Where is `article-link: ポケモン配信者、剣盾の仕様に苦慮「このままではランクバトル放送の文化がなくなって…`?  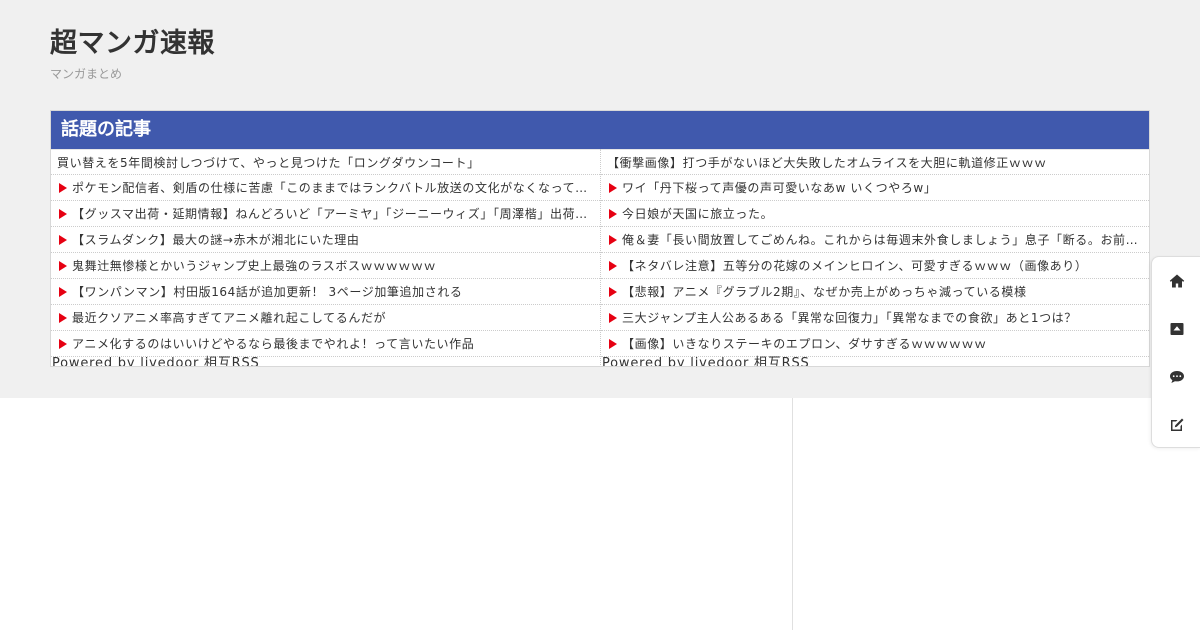
article-link: ポケモン配信者、剣盾の仕様に苦慮「このままではランクバトル放送の文化がなくなって… is located at coordinates (325, 188).